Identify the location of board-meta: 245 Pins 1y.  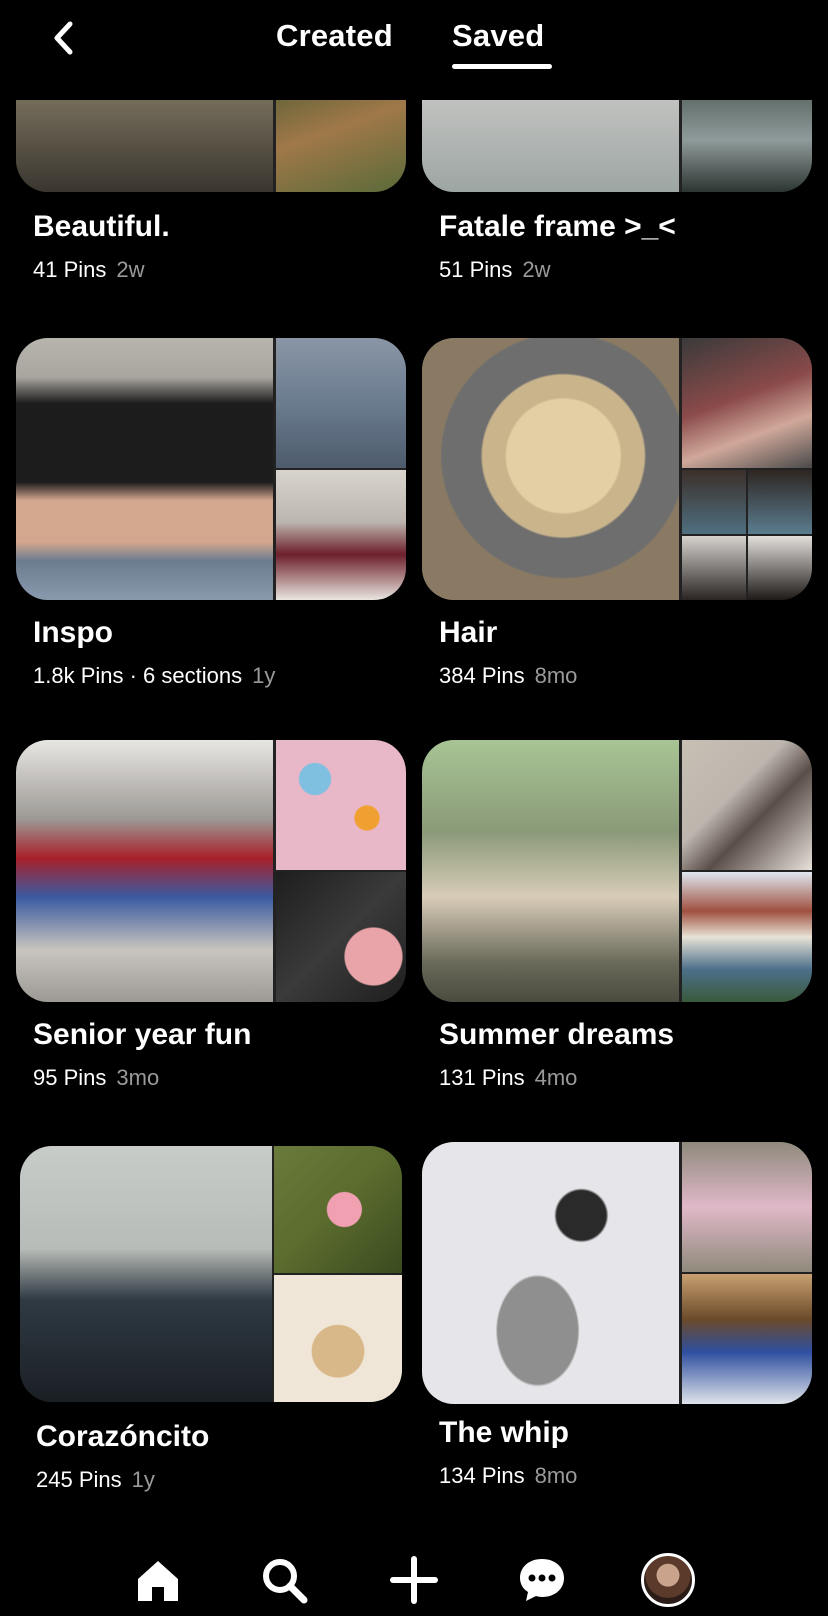
(95, 1480).